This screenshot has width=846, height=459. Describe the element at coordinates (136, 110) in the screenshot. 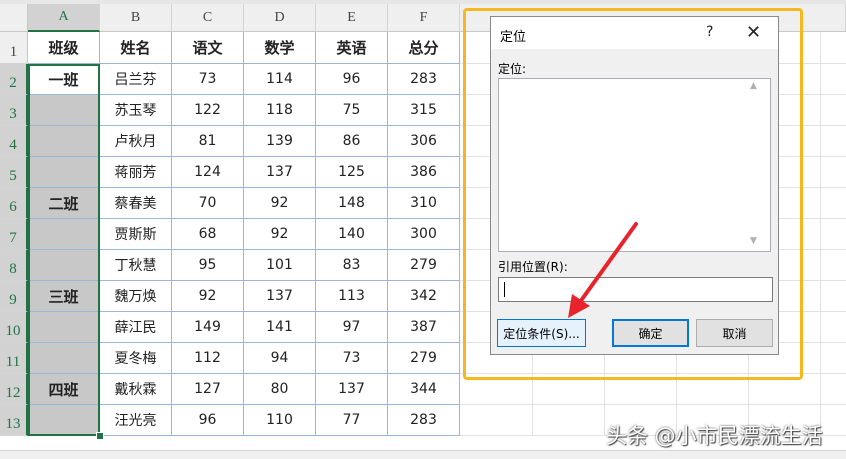

I see `name-cell: 苏玉琴` at that location.